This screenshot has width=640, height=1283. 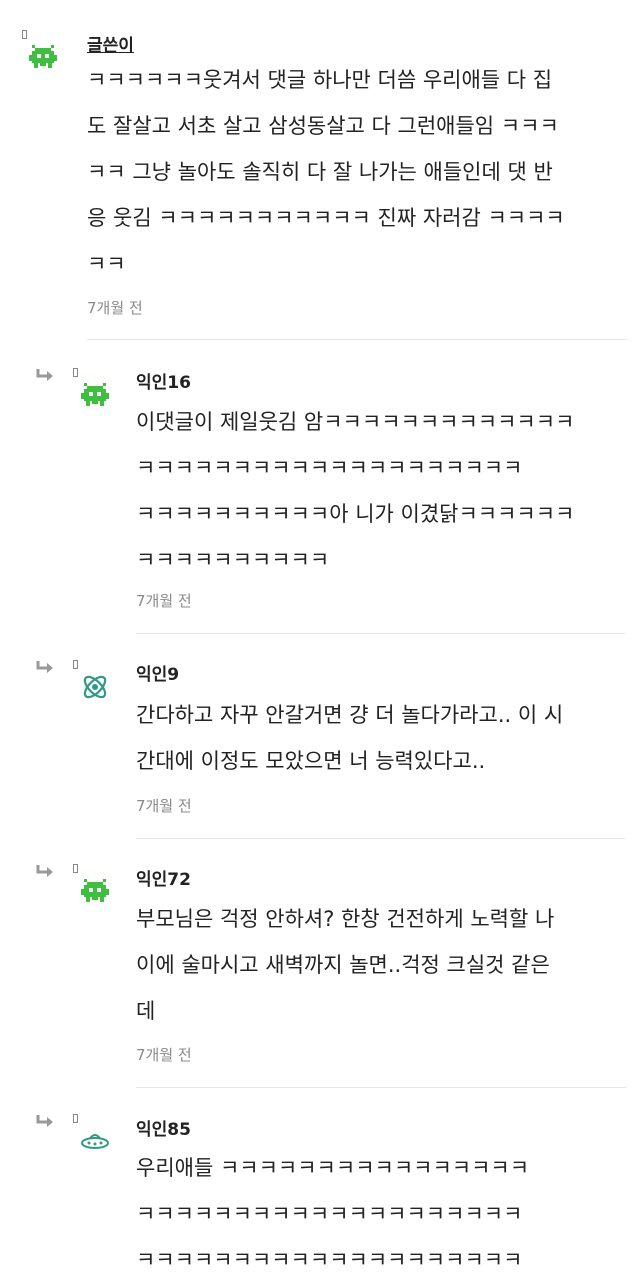 What do you see at coordinates (163, 380) in the screenshot?
I see `reply-author: 익인16` at bounding box center [163, 380].